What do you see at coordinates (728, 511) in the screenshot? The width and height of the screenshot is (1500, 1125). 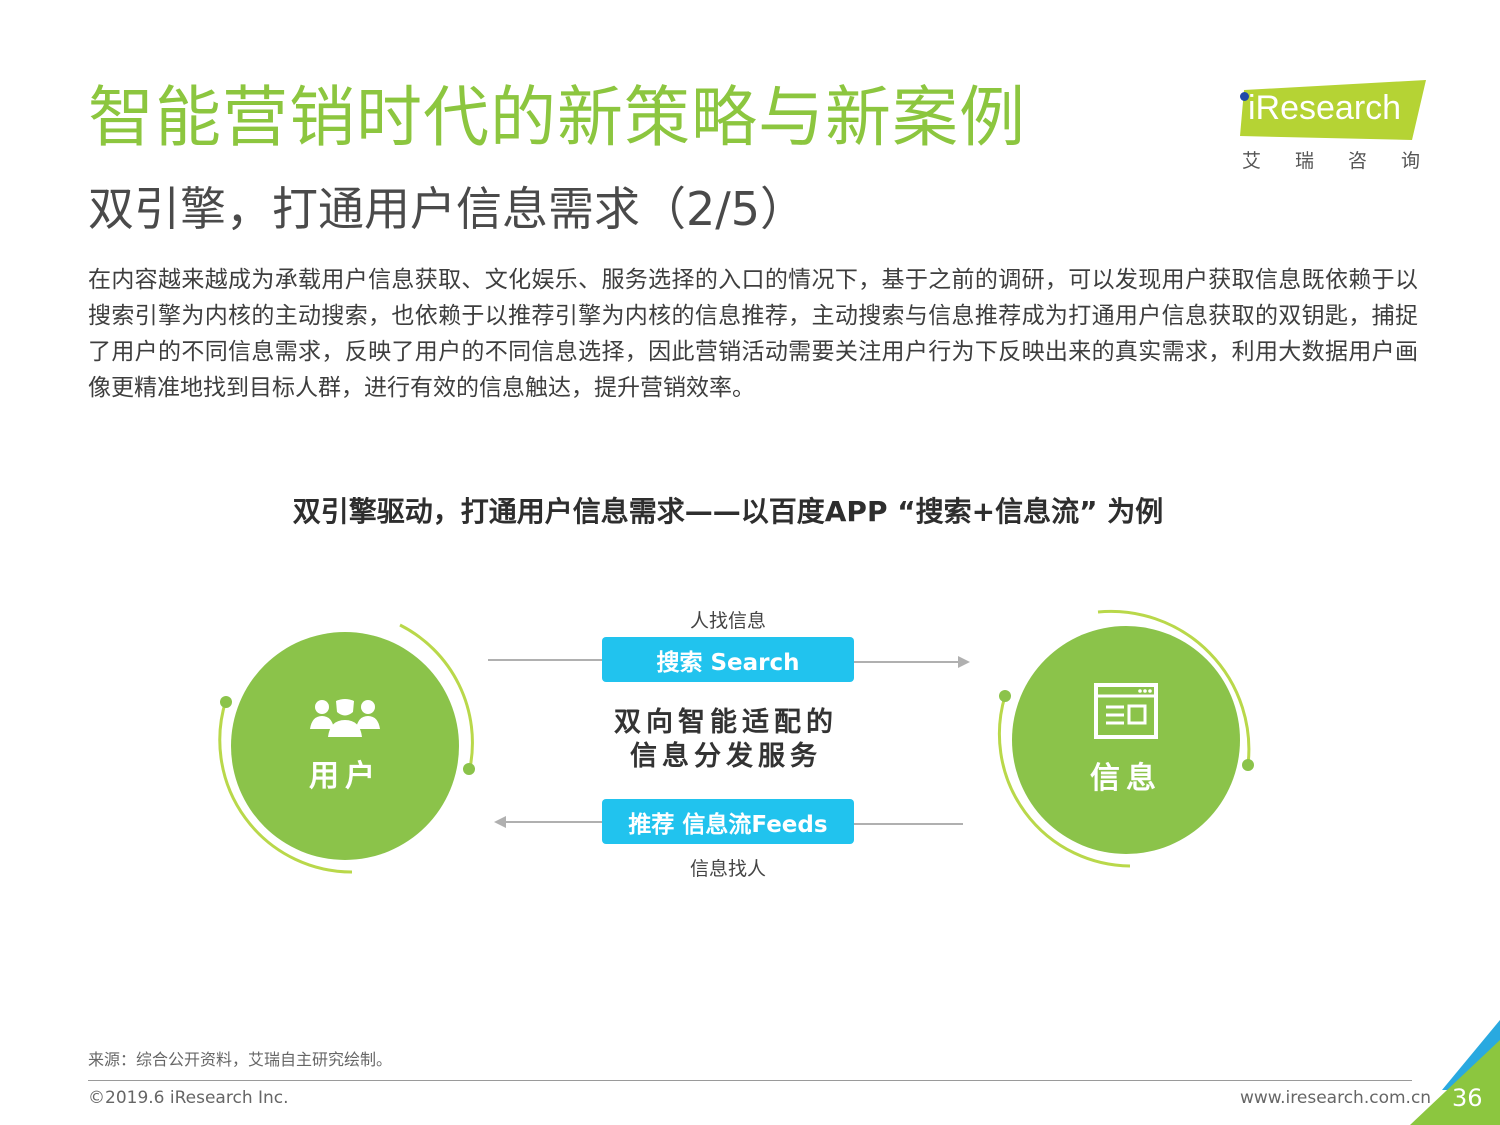 I see `diagram-title: 双引擎驱动，打通用户信息需求——以百度APP “搜索+信息流” 为例` at bounding box center [728, 511].